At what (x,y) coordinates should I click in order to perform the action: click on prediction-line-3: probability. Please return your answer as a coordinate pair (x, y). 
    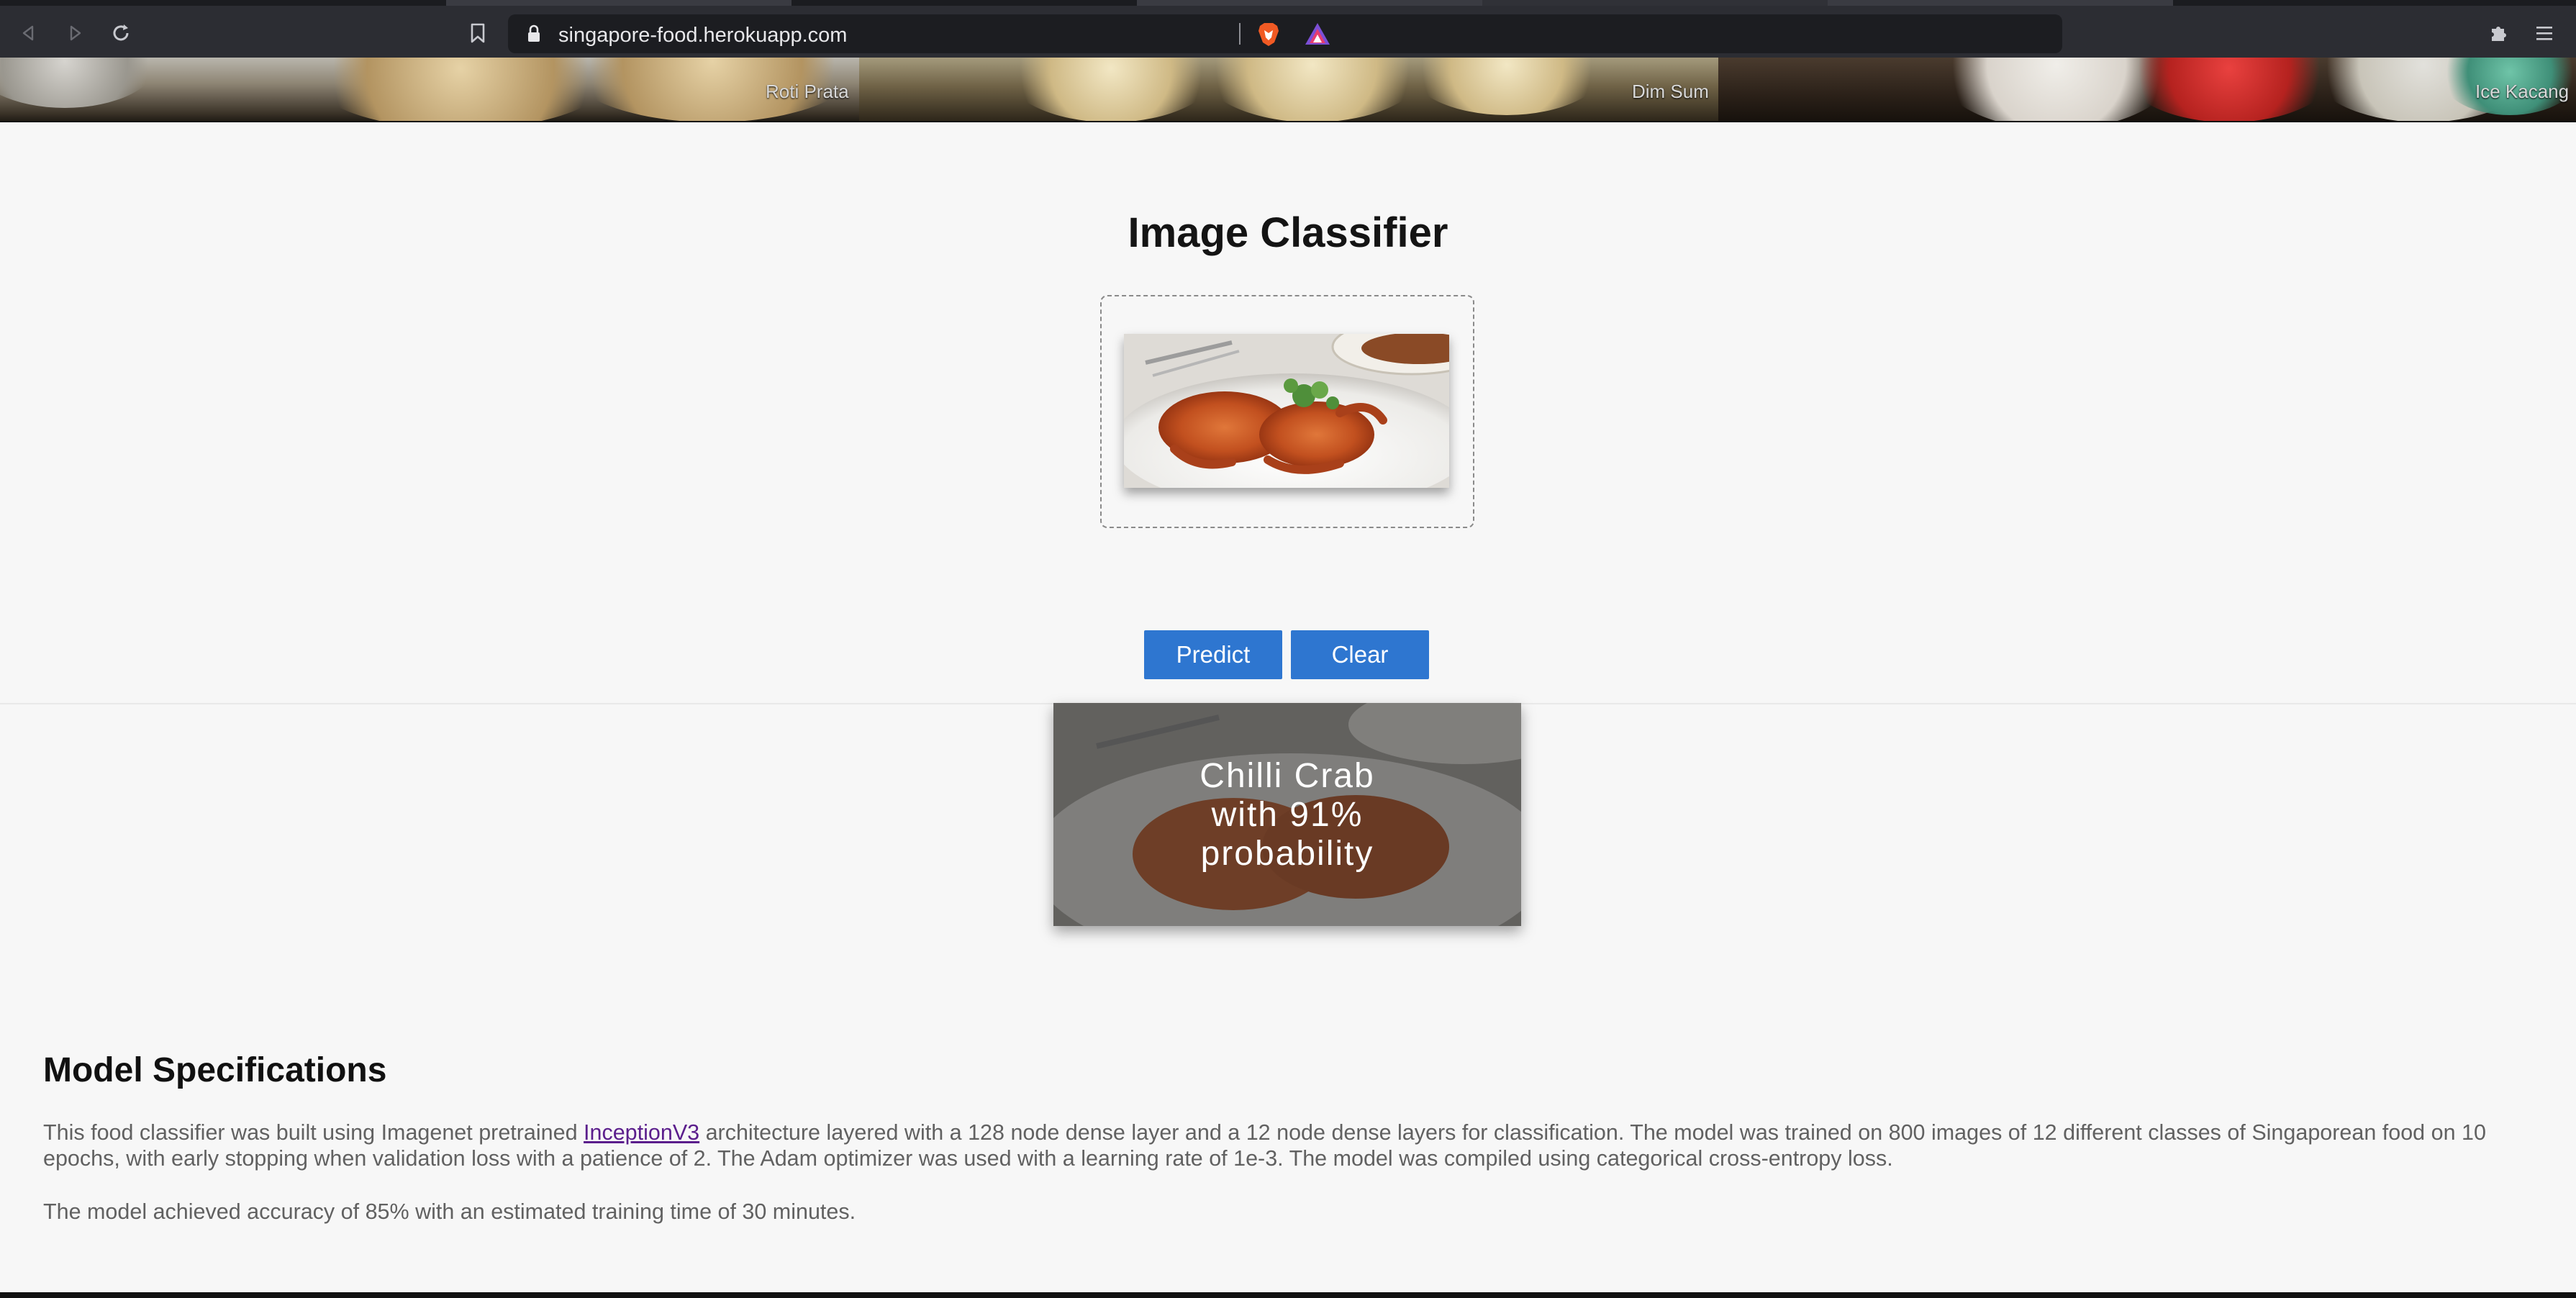
    Looking at the image, I should click on (1287, 854).